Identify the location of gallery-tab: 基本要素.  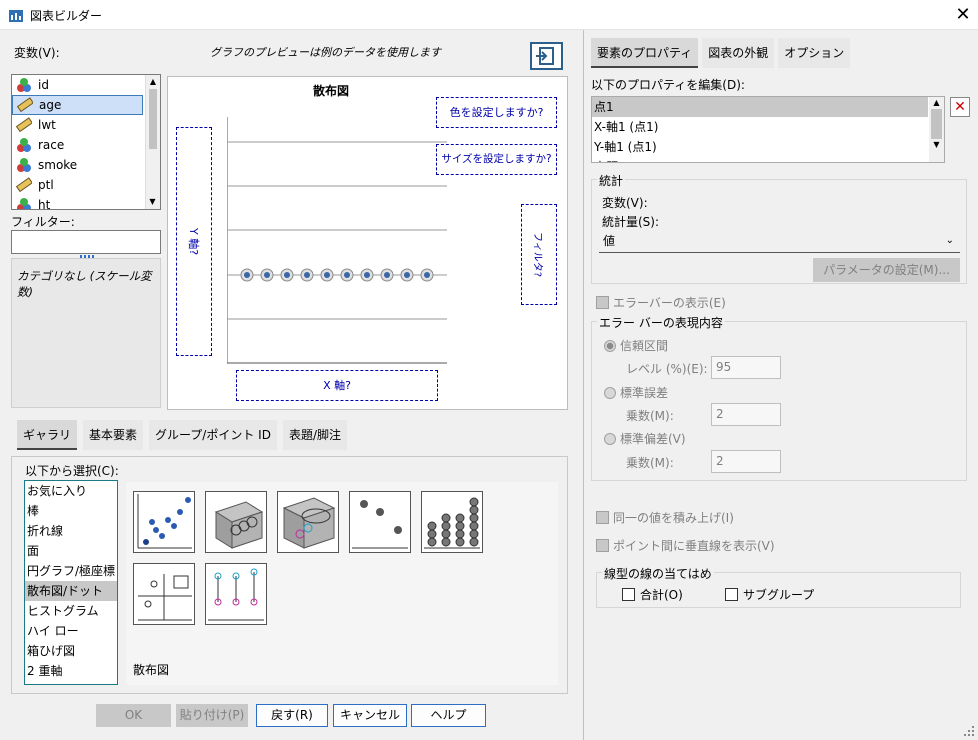
(113, 435).